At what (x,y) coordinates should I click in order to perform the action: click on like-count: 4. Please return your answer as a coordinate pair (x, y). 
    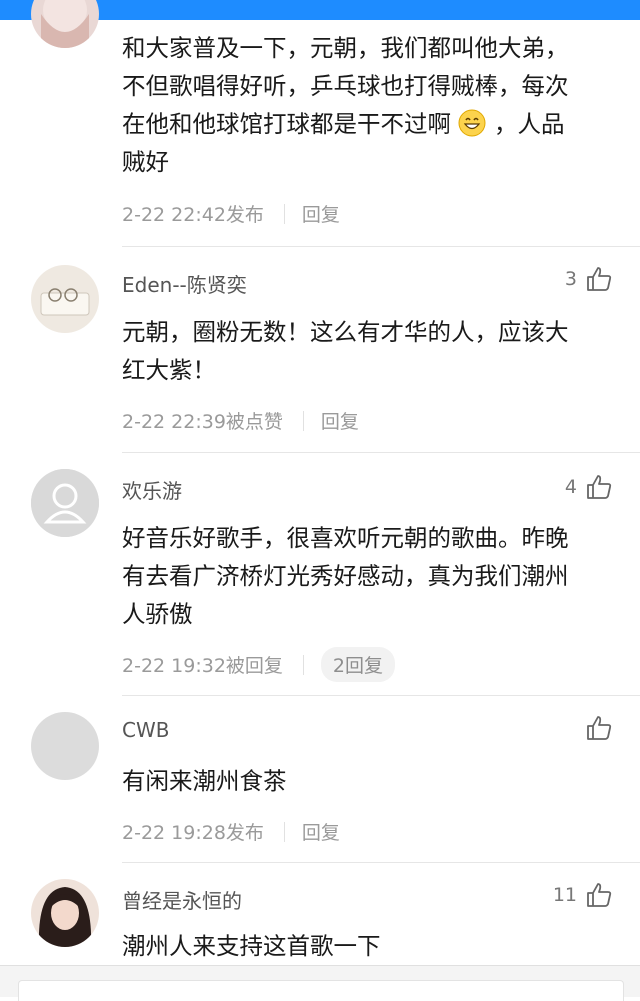
    Looking at the image, I should click on (570, 487).